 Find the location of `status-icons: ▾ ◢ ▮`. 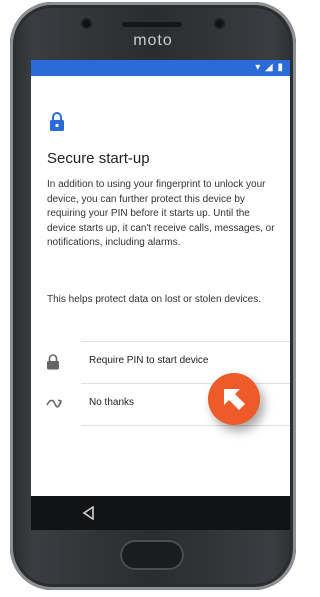

status-icons: ▾ ◢ ▮ is located at coordinates (269, 67).